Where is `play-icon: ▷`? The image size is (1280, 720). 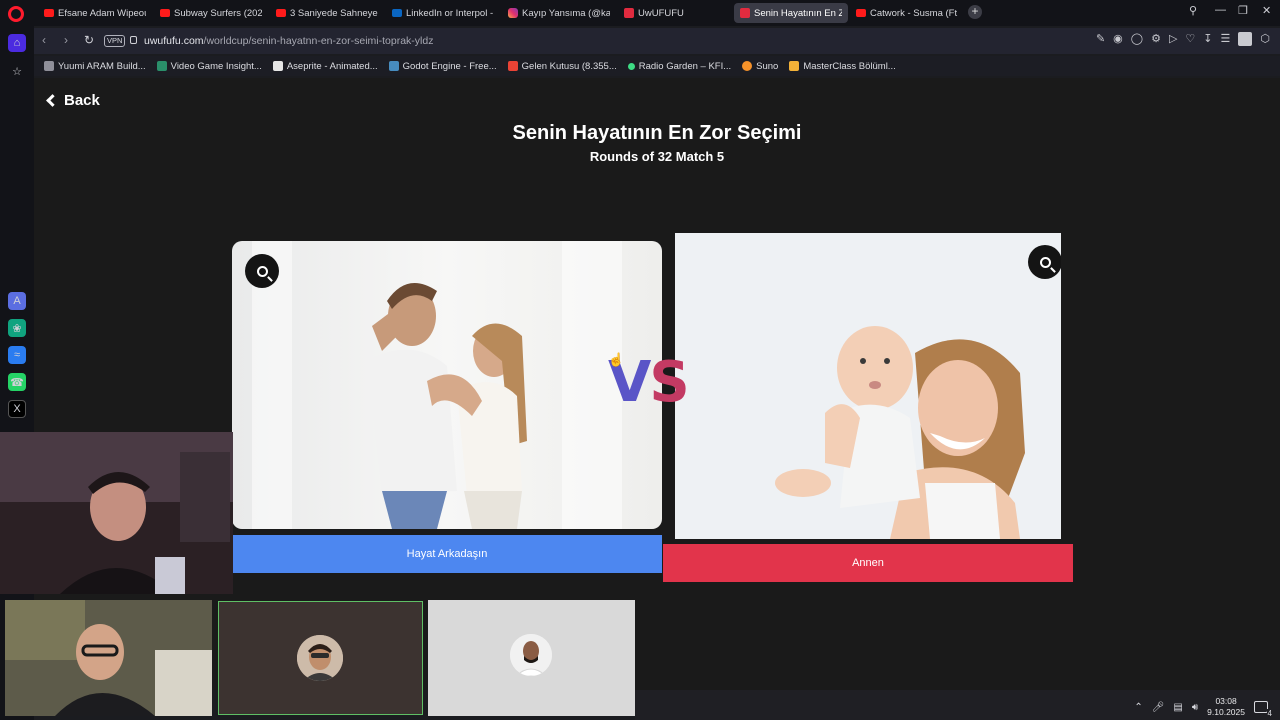 play-icon: ▷ is located at coordinates (1173, 39).